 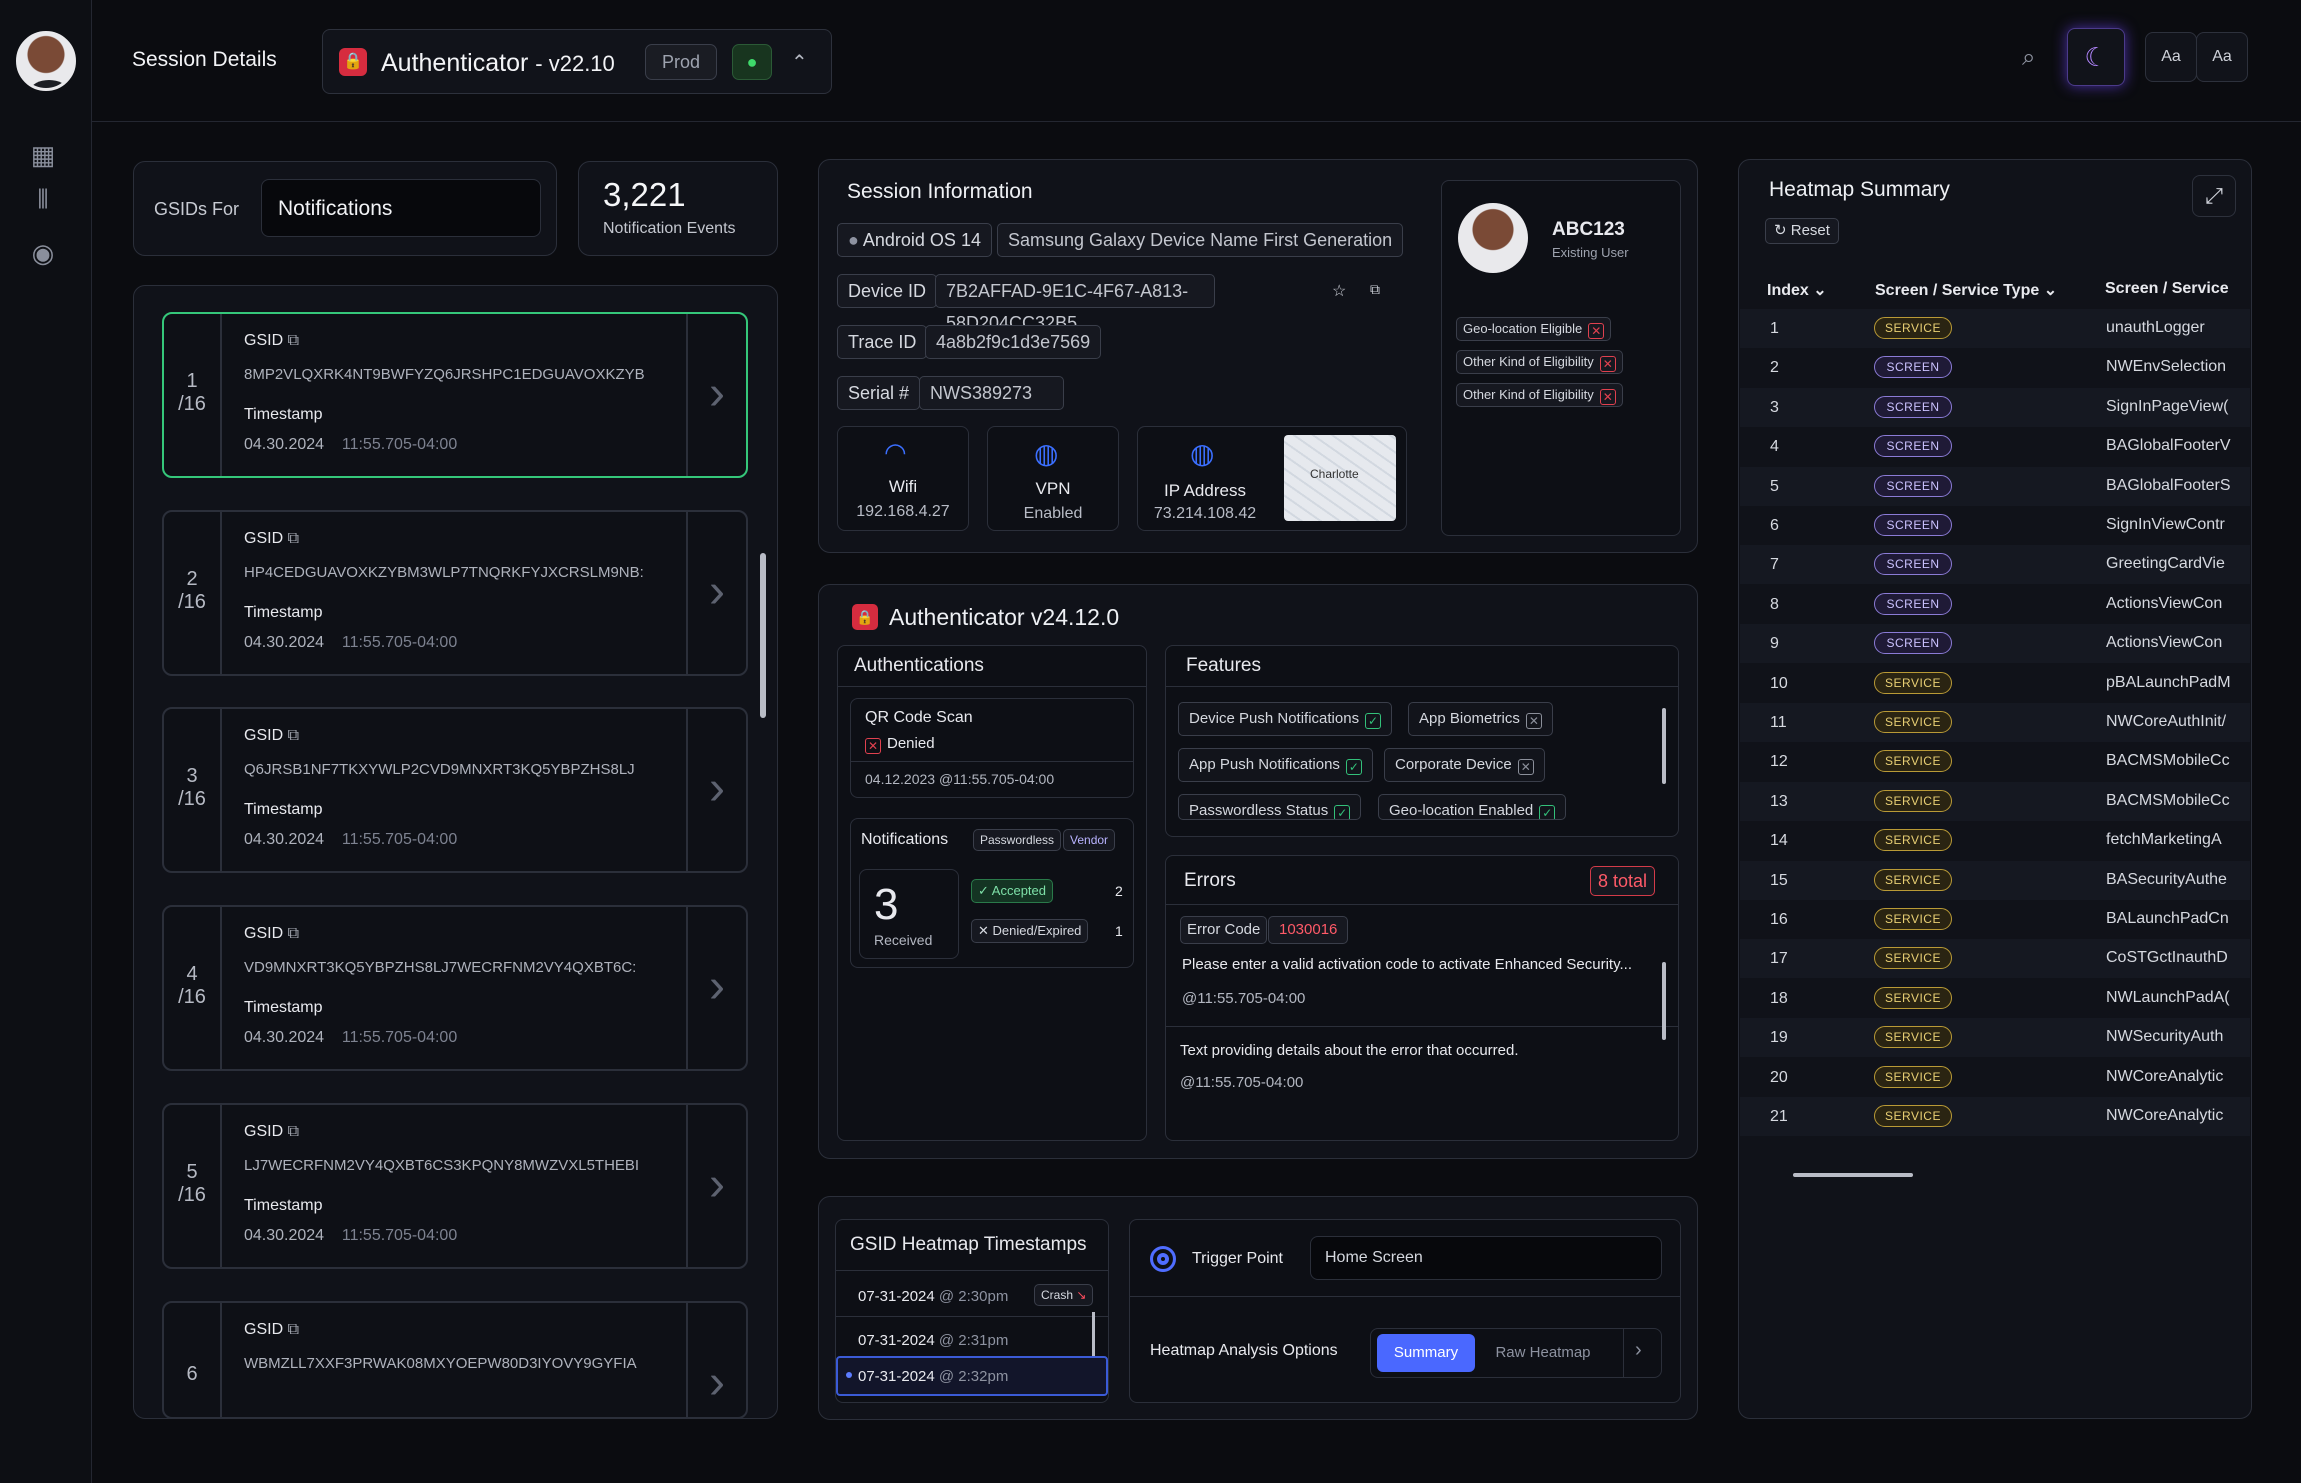 What do you see at coordinates (1995, 604) in the screenshot?
I see `table-row: 8 SCREEN ActionsViewCon` at bounding box center [1995, 604].